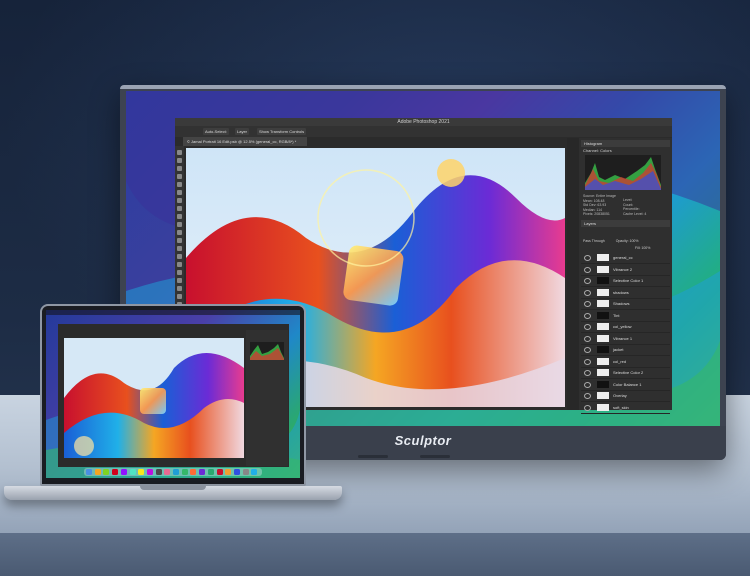 Image resolution: width=750 pixels, height=576 pixels. What do you see at coordinates (606, 150) in the screenshot?
I see `channel-select: Colors` at bounding box center [606, 150].